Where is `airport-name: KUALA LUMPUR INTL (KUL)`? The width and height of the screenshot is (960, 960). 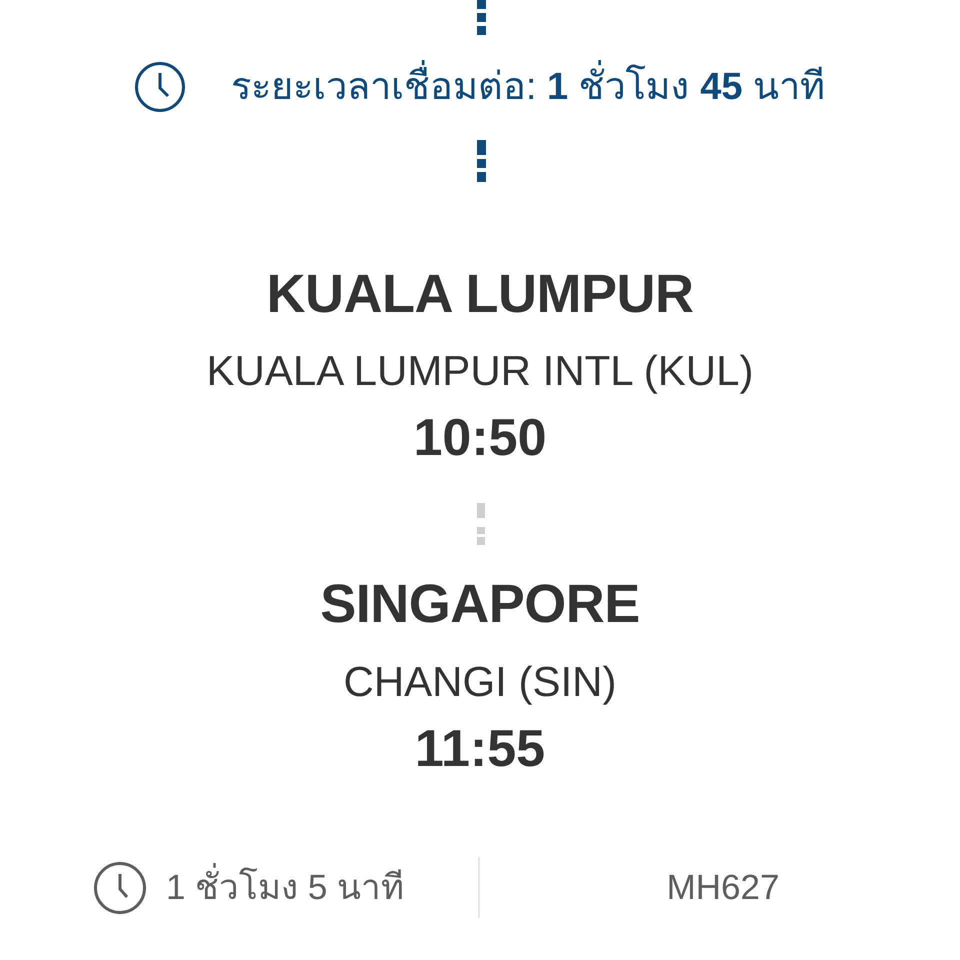
airport-name: KUALA LUMPUR INTL (KUL) is located at coordinates (480, 371).